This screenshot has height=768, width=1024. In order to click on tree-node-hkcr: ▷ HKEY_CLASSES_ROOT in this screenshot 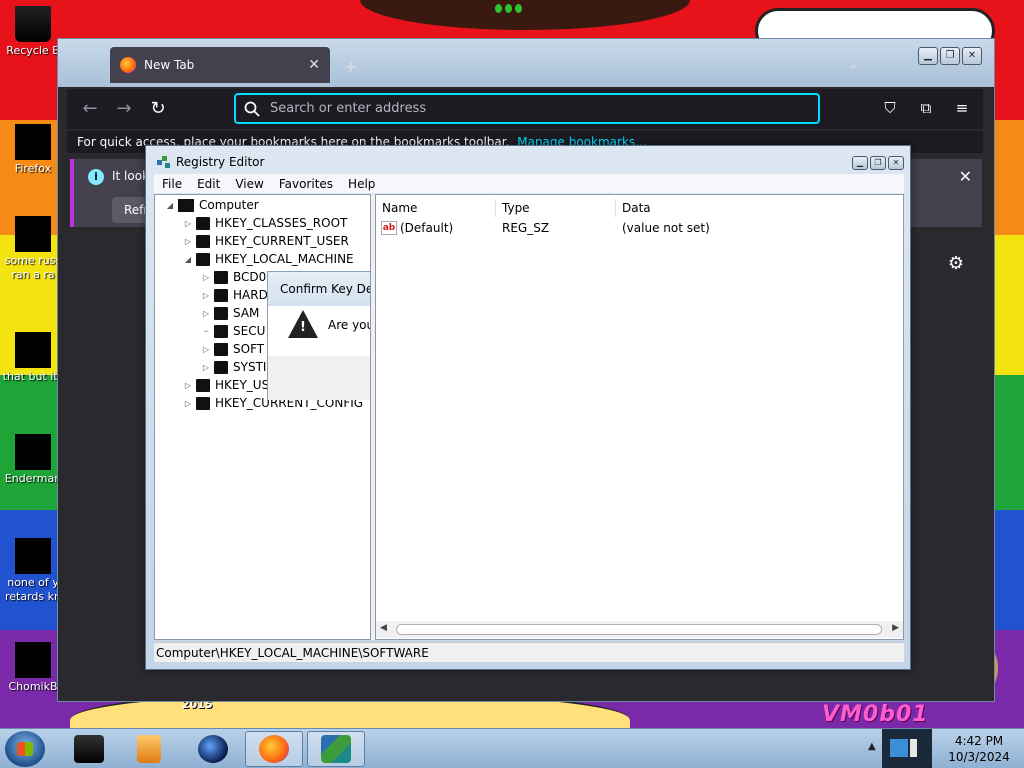, I will do `click(265, 223)`.